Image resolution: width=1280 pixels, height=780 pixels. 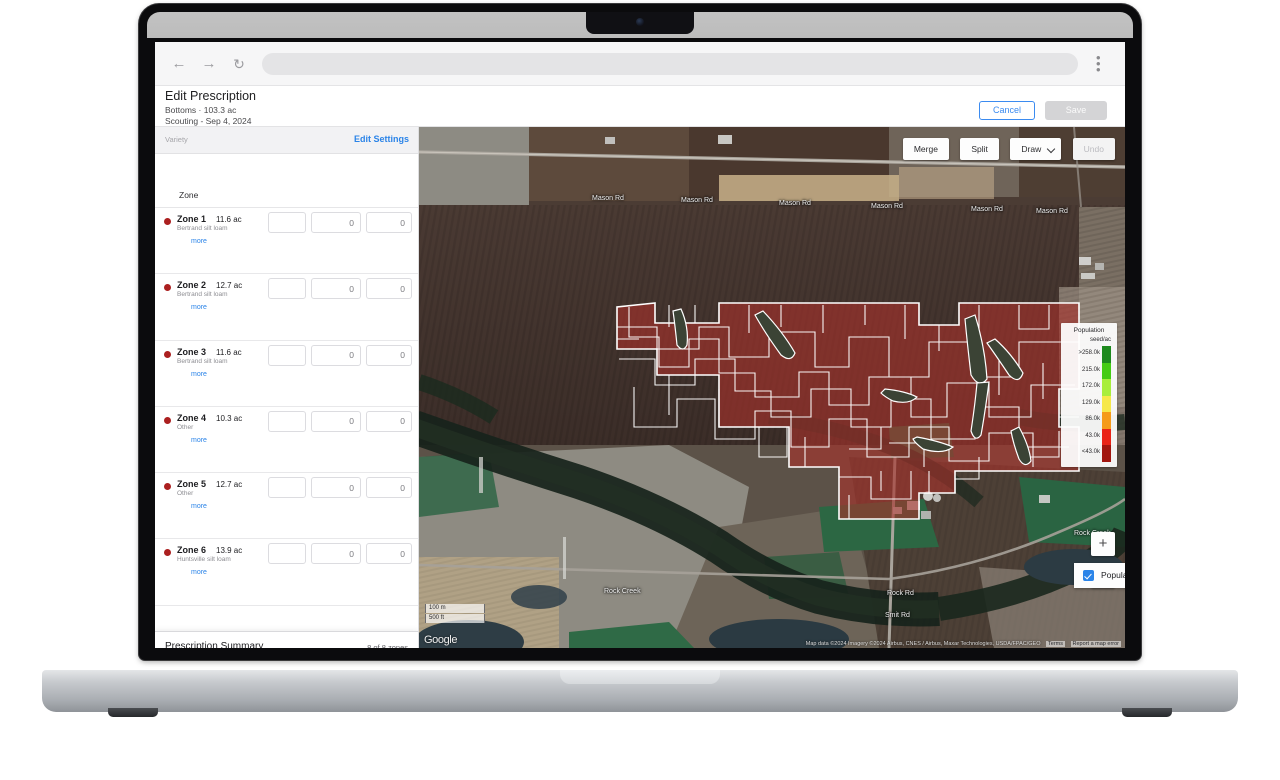 I want to click on edit-settings-link: Edit Settings, so click(x=381, y=139).